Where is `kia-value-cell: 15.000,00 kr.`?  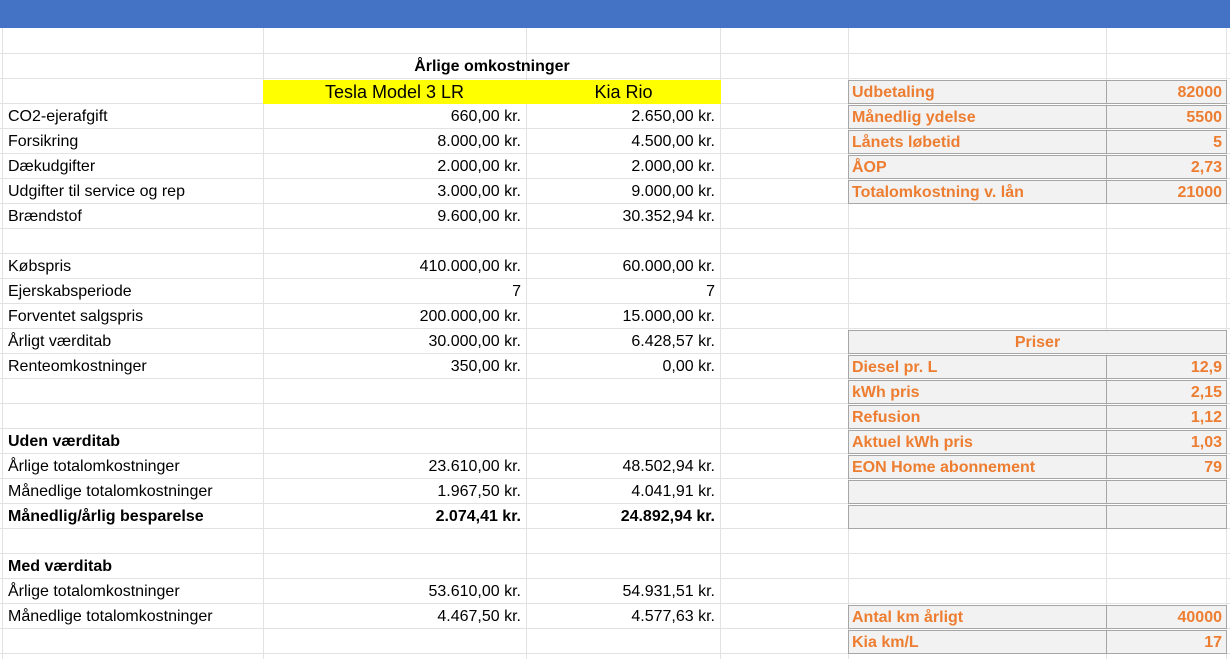 kia-value-cell: 15.000,00 kr. is located at coordinates (623, 317).